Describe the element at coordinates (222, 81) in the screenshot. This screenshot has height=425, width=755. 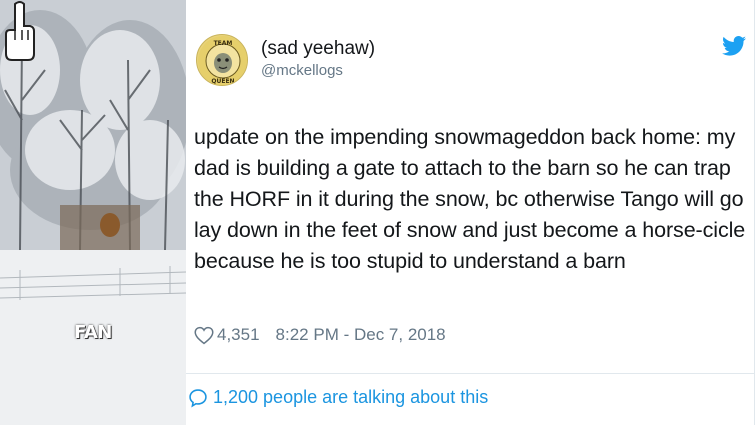
I see `svg-text: QUEEN` at that location.